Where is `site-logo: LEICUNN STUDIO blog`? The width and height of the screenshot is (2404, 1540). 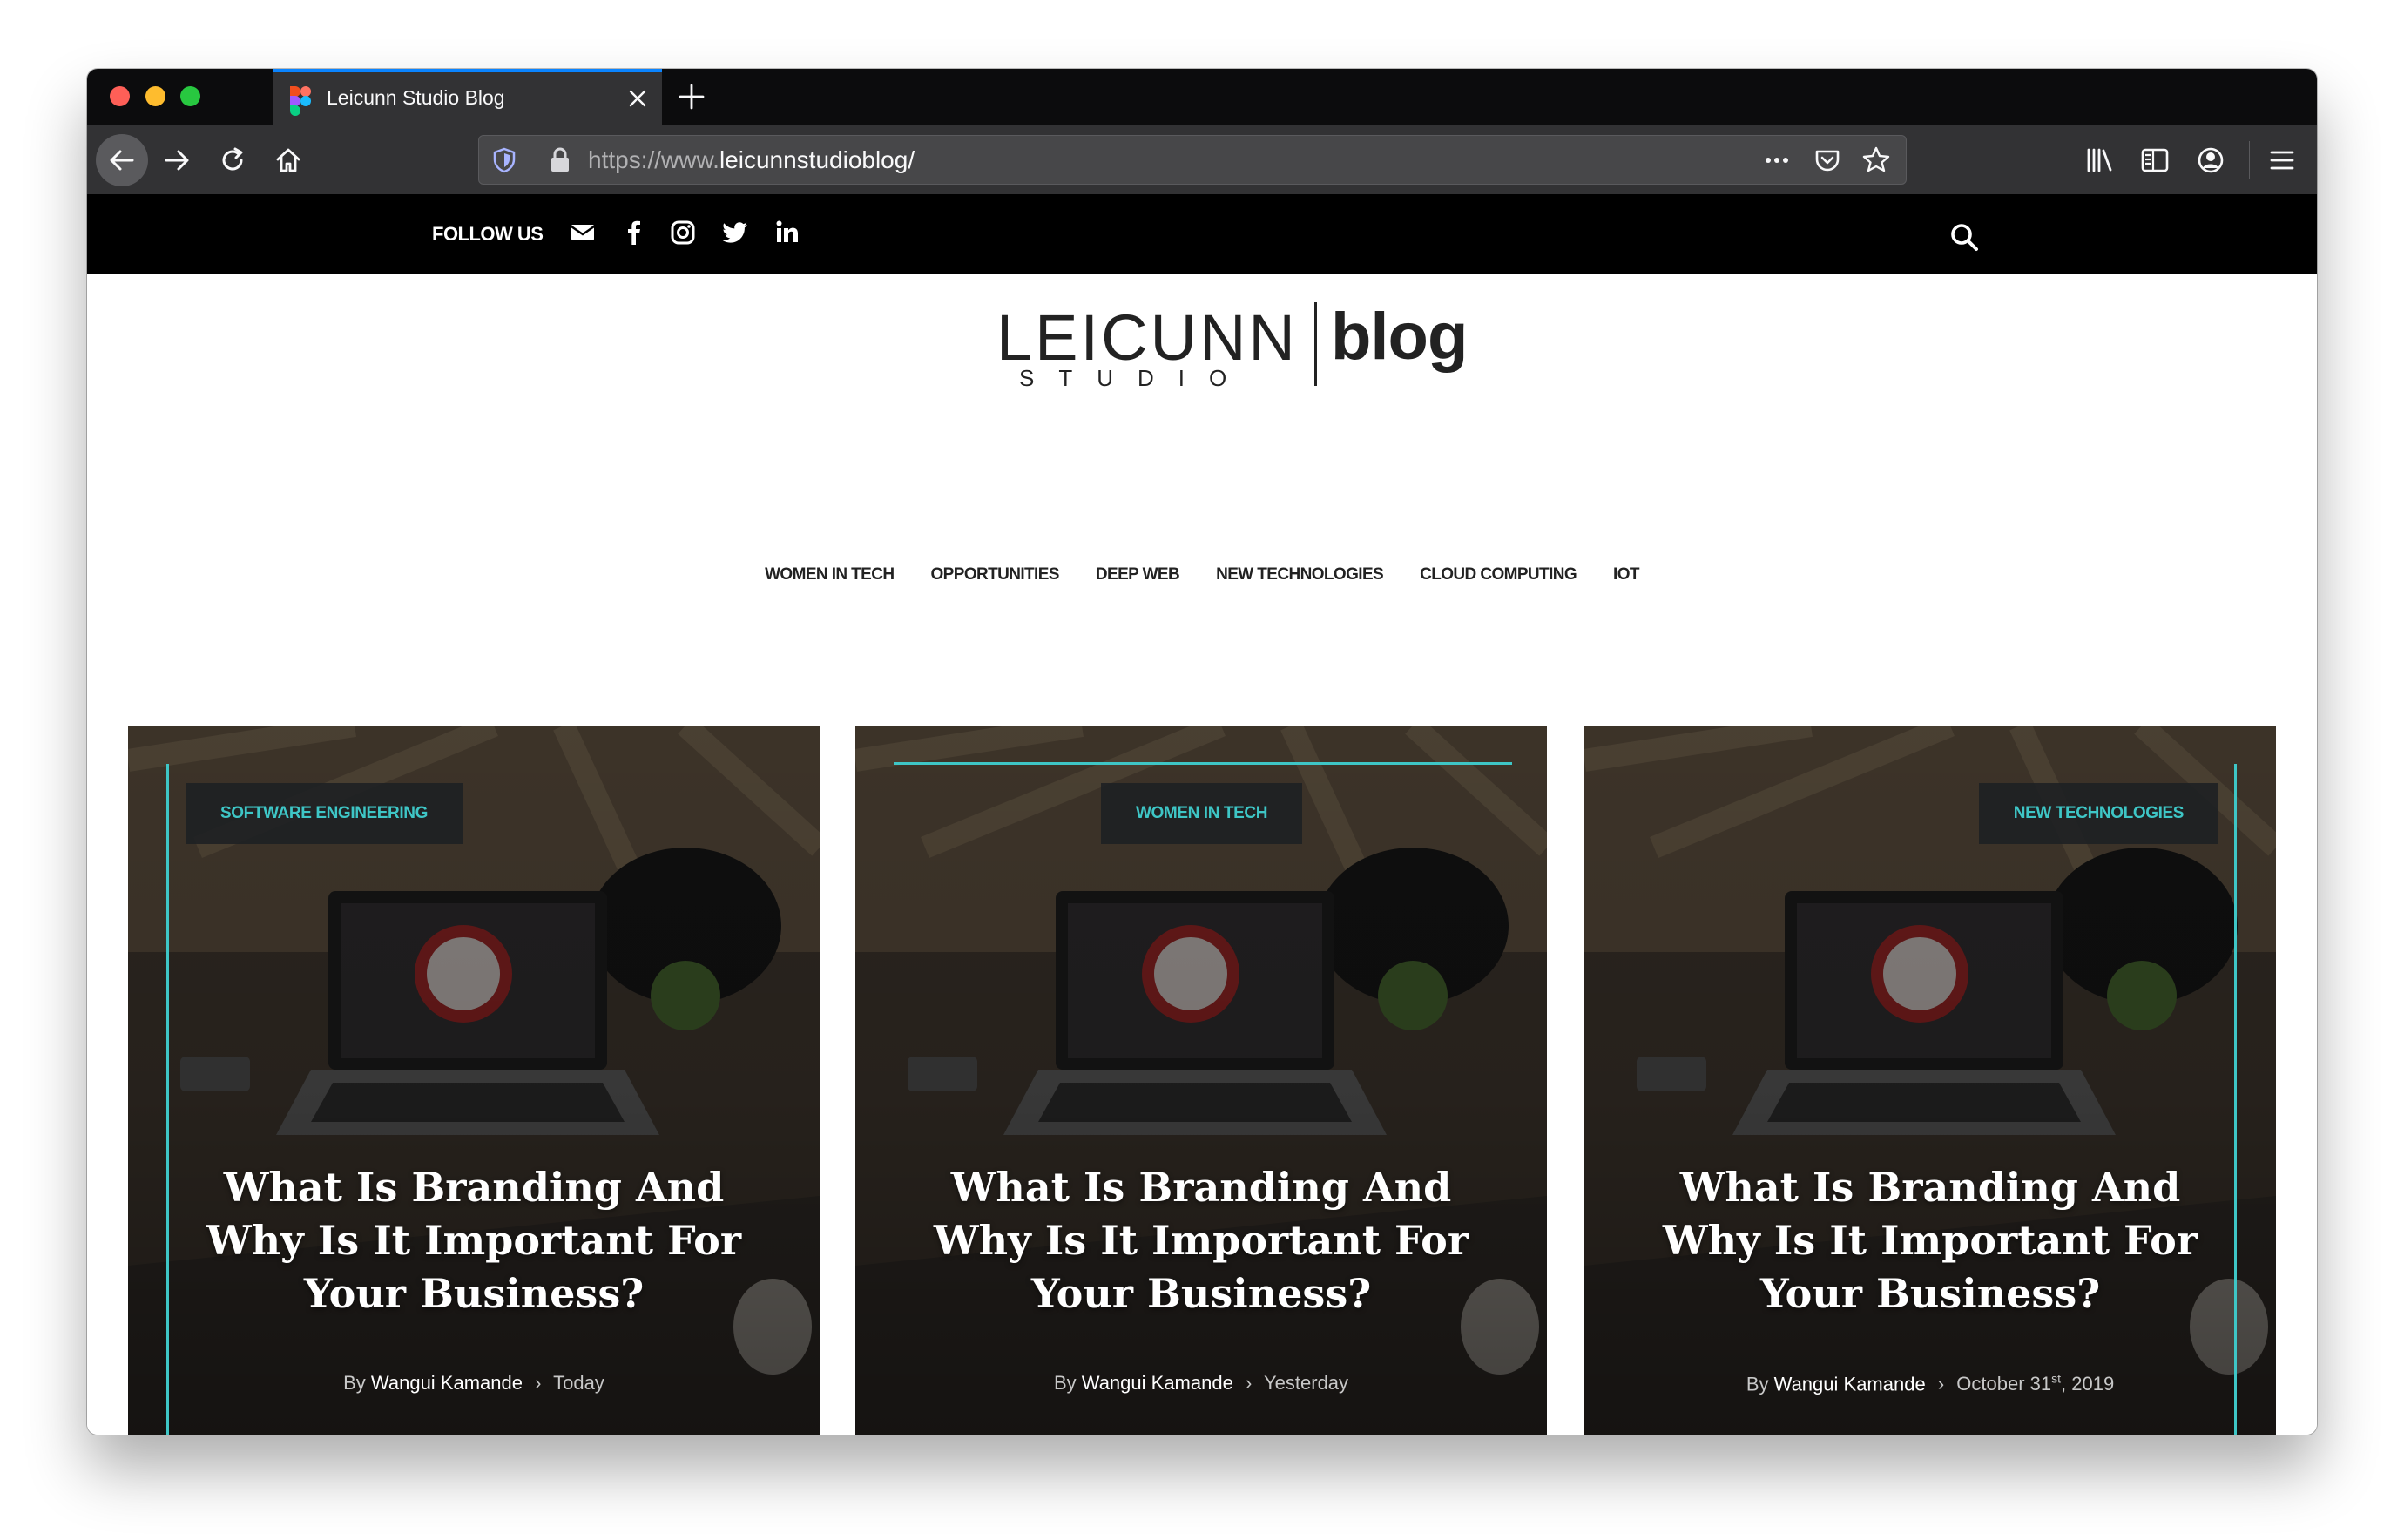
site-logo: LEICUNN STUDIO blog is located at coordinates (1232, 345).